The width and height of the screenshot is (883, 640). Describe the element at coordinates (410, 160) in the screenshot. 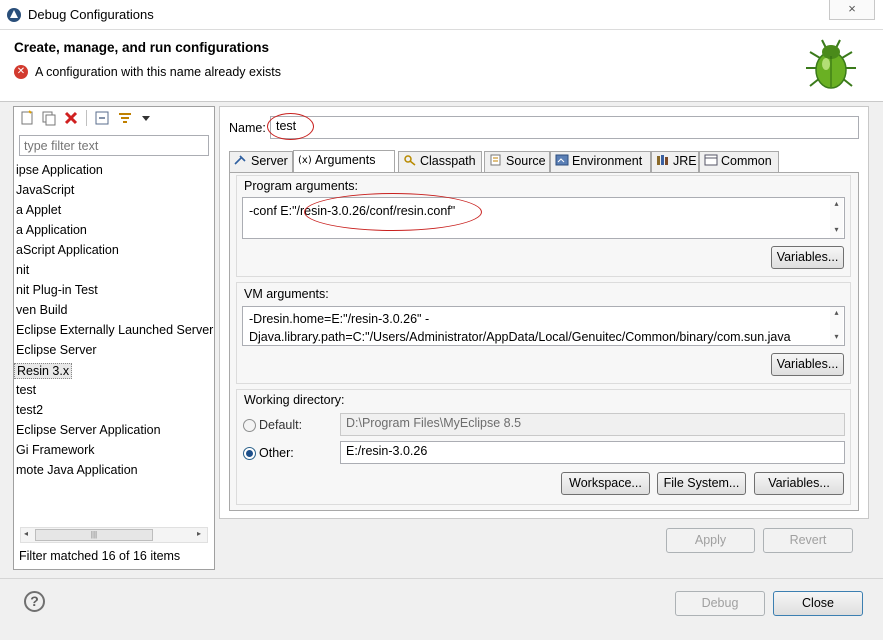

I see `classpath-icon` at that location.